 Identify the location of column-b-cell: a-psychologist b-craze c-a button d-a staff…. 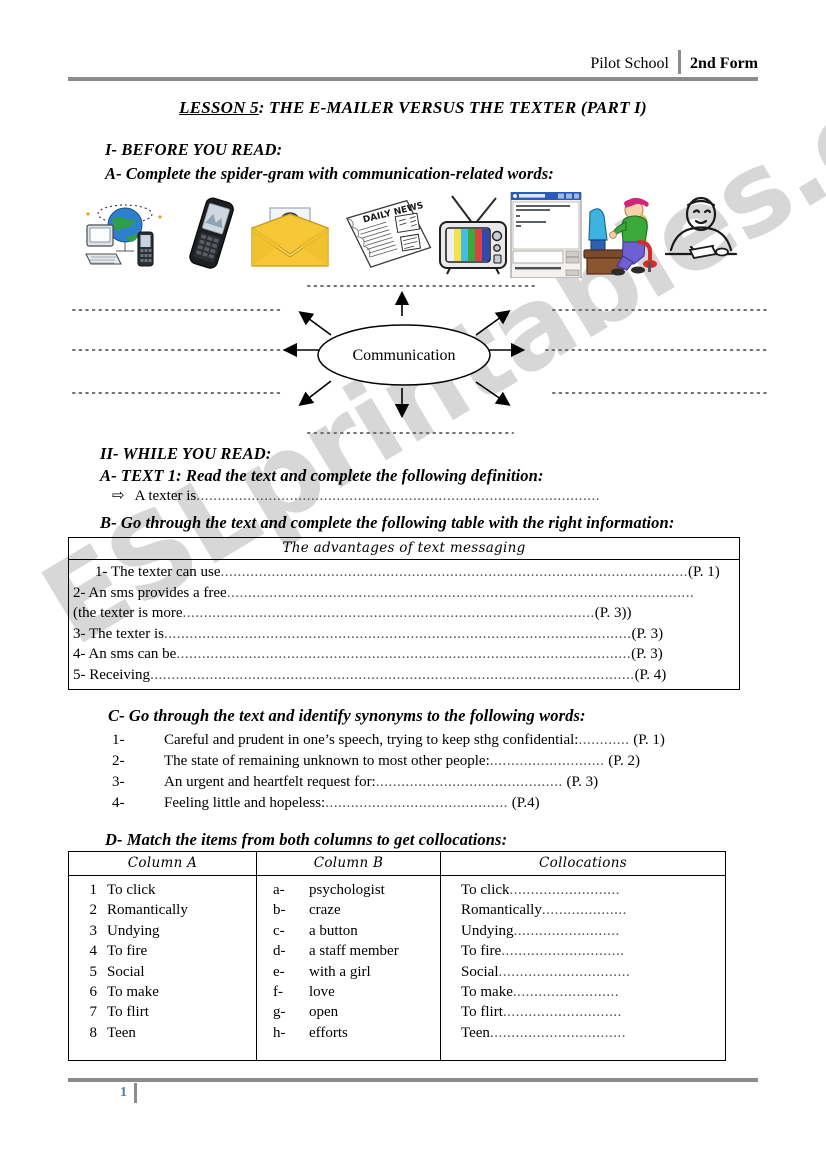
(348, 968).